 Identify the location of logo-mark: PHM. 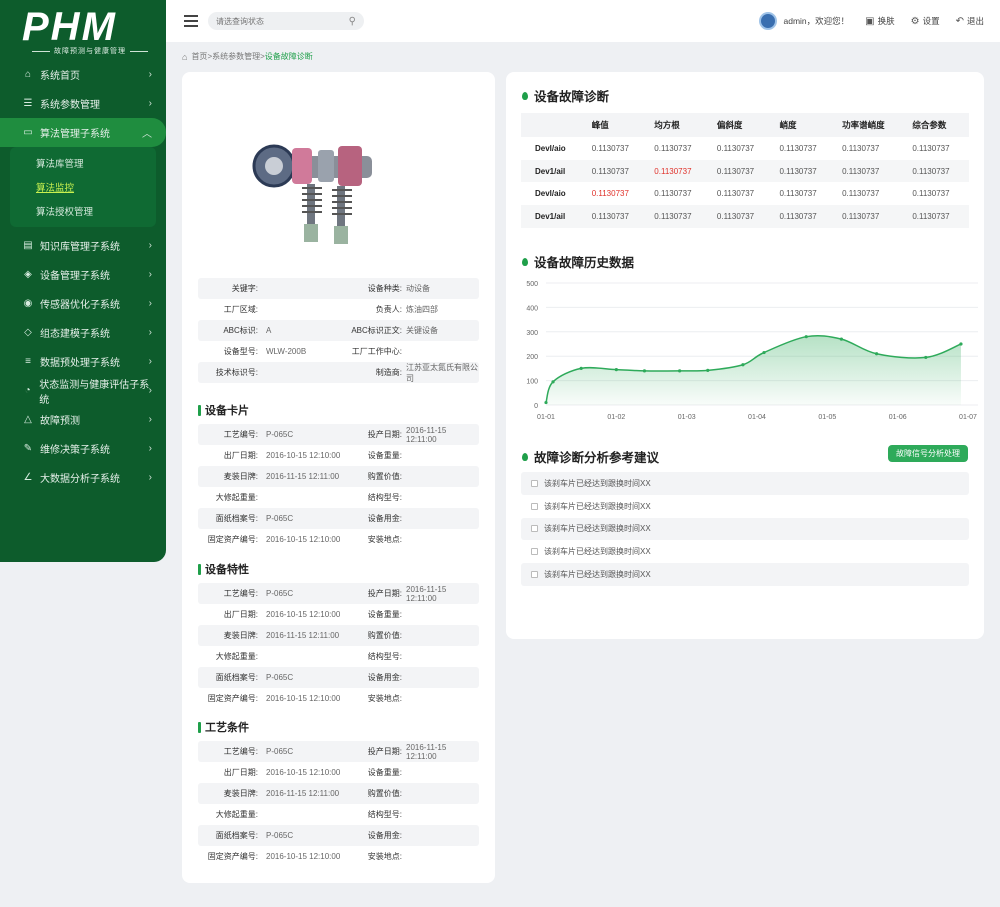
(69, 27).